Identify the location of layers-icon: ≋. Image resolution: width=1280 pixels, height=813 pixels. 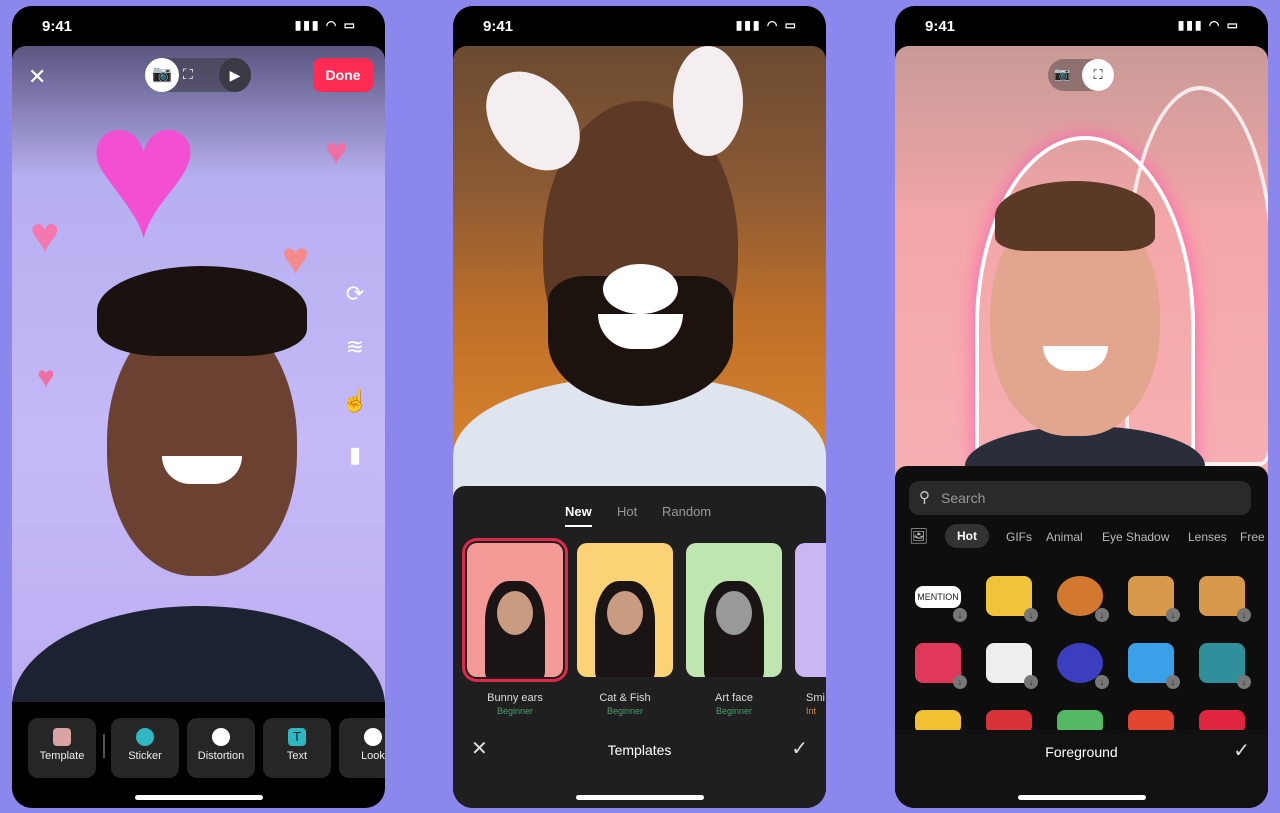
(355, 347).